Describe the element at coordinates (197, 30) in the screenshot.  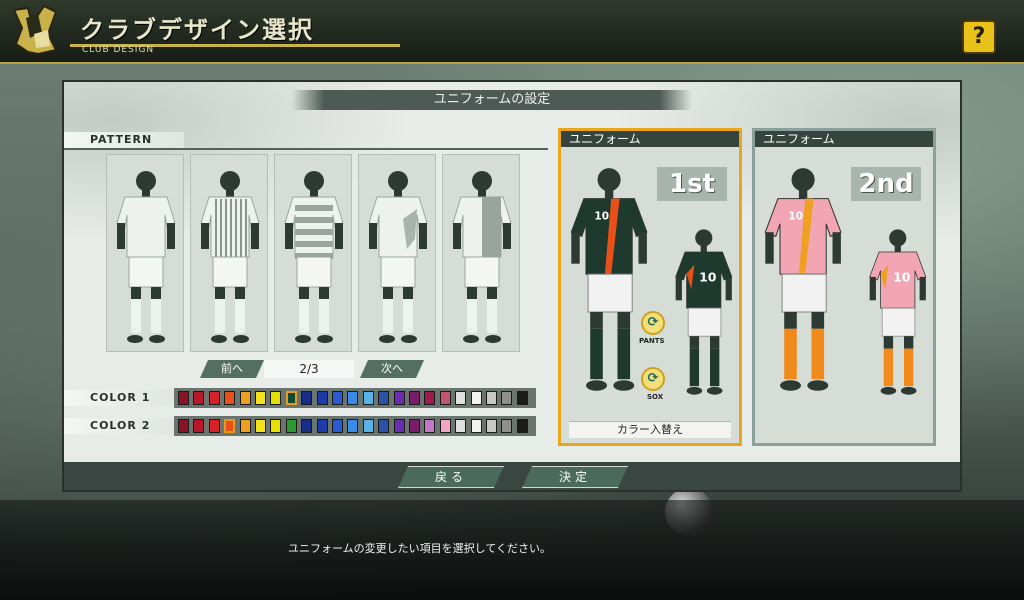
I see `page-title: クラブデザイン選択` at that location.